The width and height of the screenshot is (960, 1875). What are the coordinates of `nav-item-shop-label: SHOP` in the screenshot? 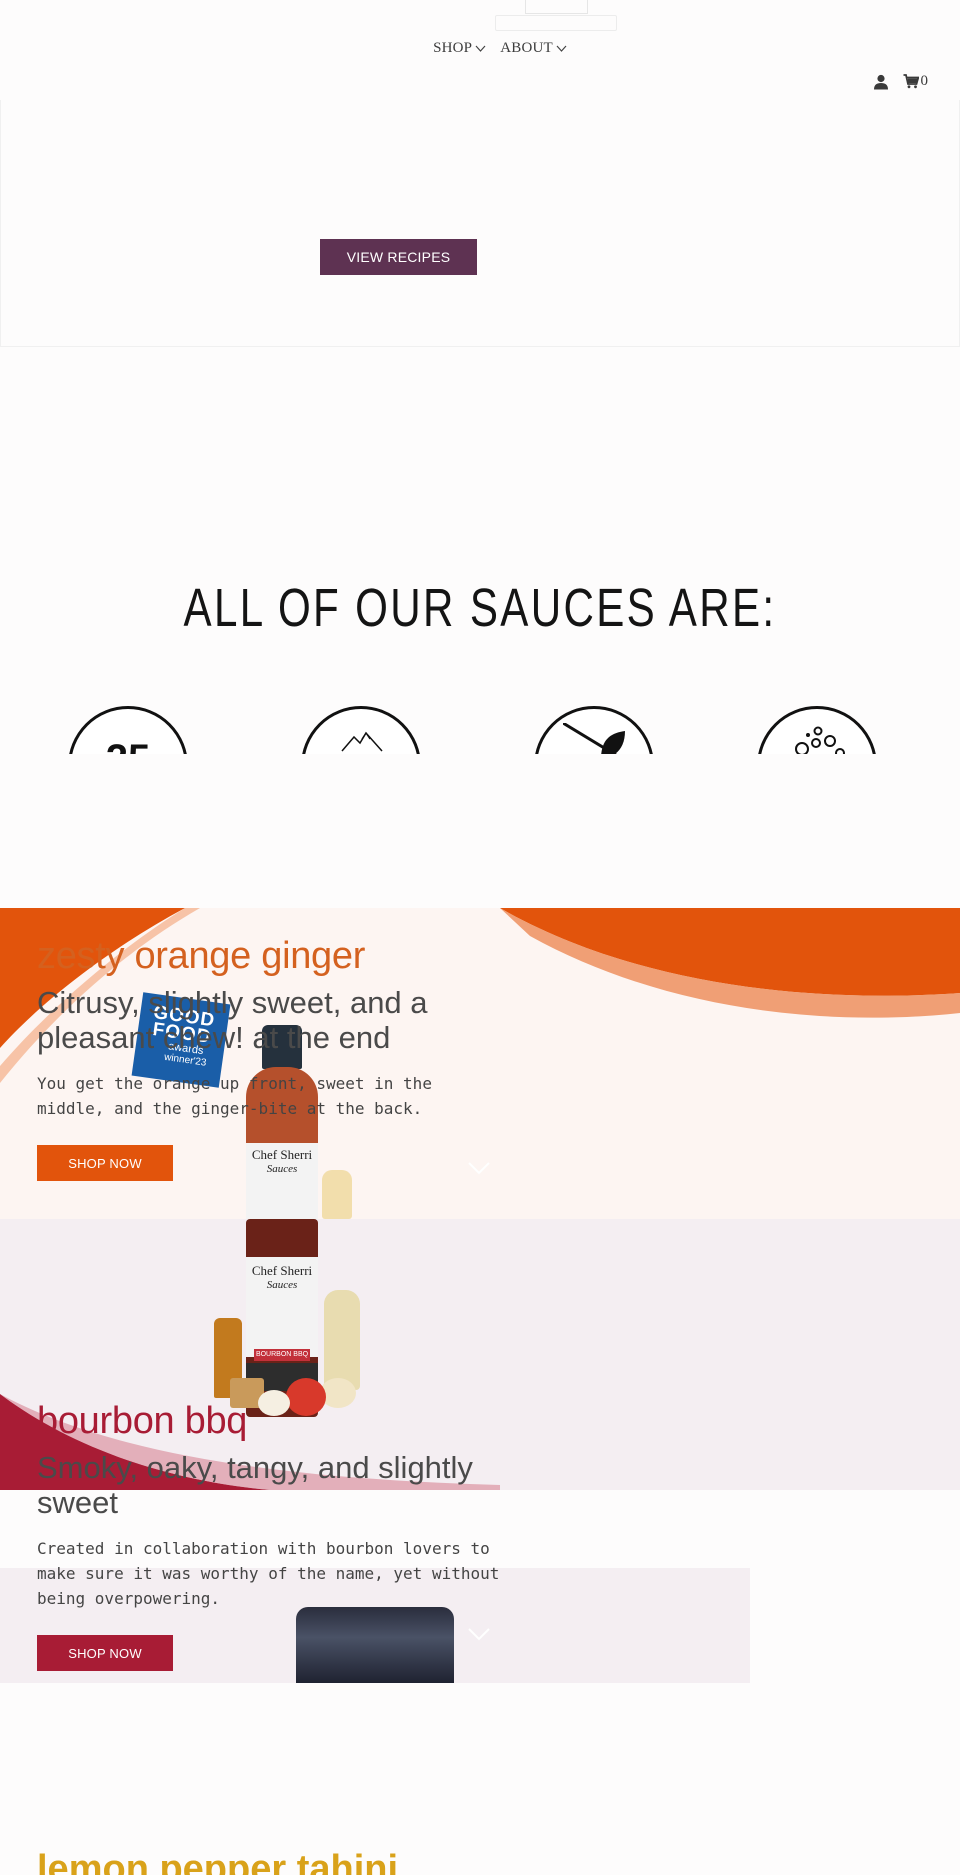 It's located at (453, 48).